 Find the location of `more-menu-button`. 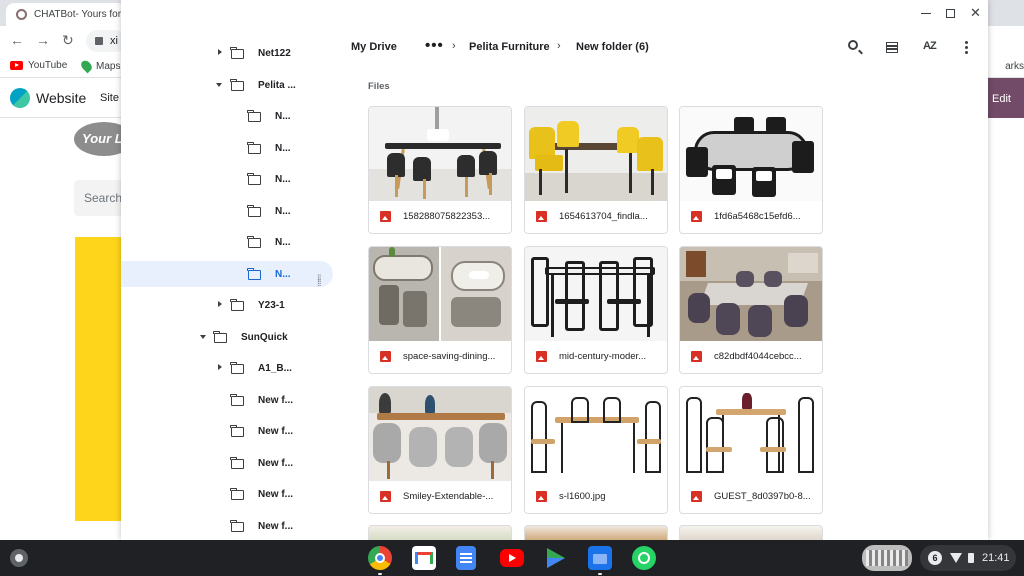

more-menu-button is located at coordinates (967, 48).